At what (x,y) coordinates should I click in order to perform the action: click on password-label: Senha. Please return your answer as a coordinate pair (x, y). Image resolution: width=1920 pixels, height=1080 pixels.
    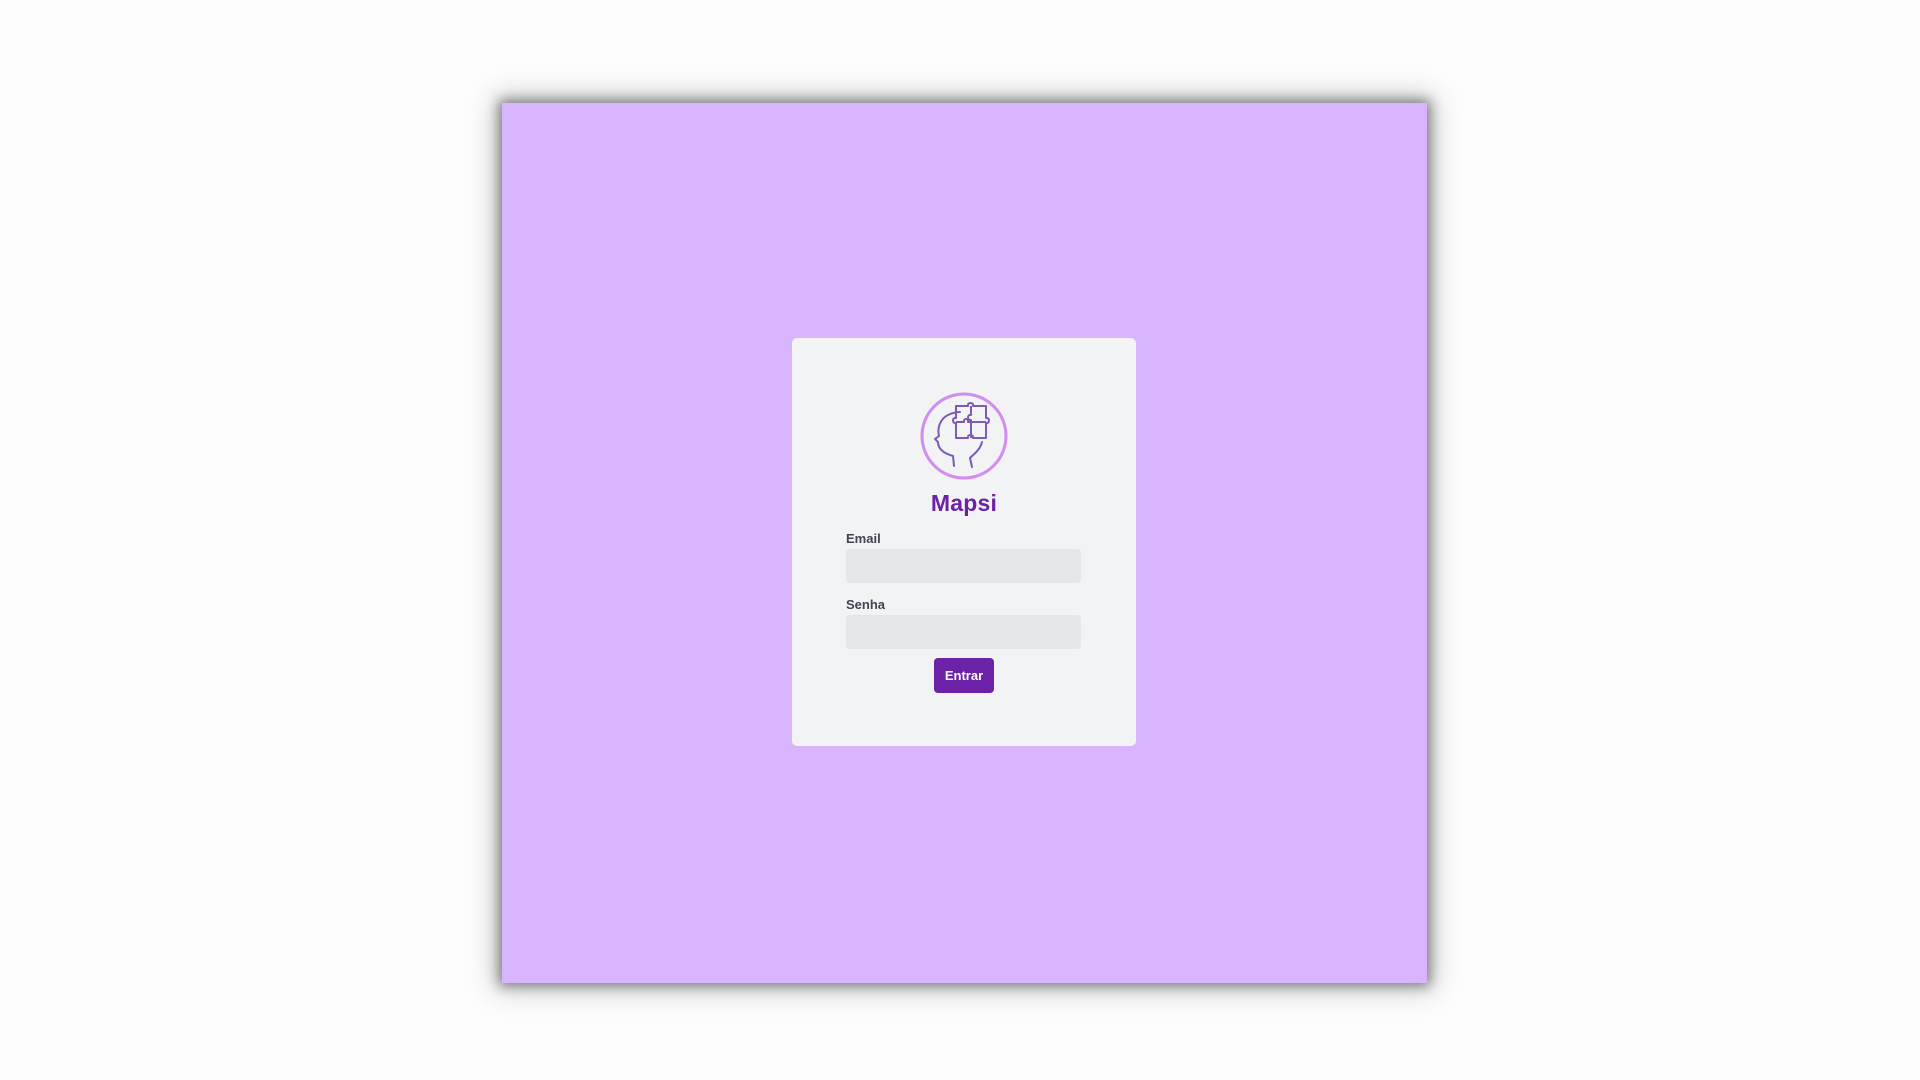
    Looking at the image, I should click on (866, 604).